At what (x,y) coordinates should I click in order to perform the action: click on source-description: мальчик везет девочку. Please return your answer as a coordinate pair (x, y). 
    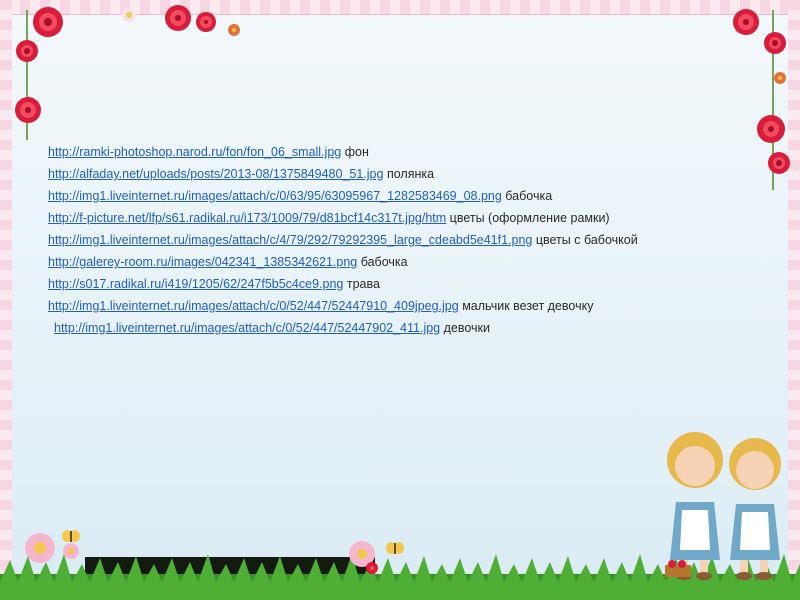
    Looking at the image, I should click on (528, 306).